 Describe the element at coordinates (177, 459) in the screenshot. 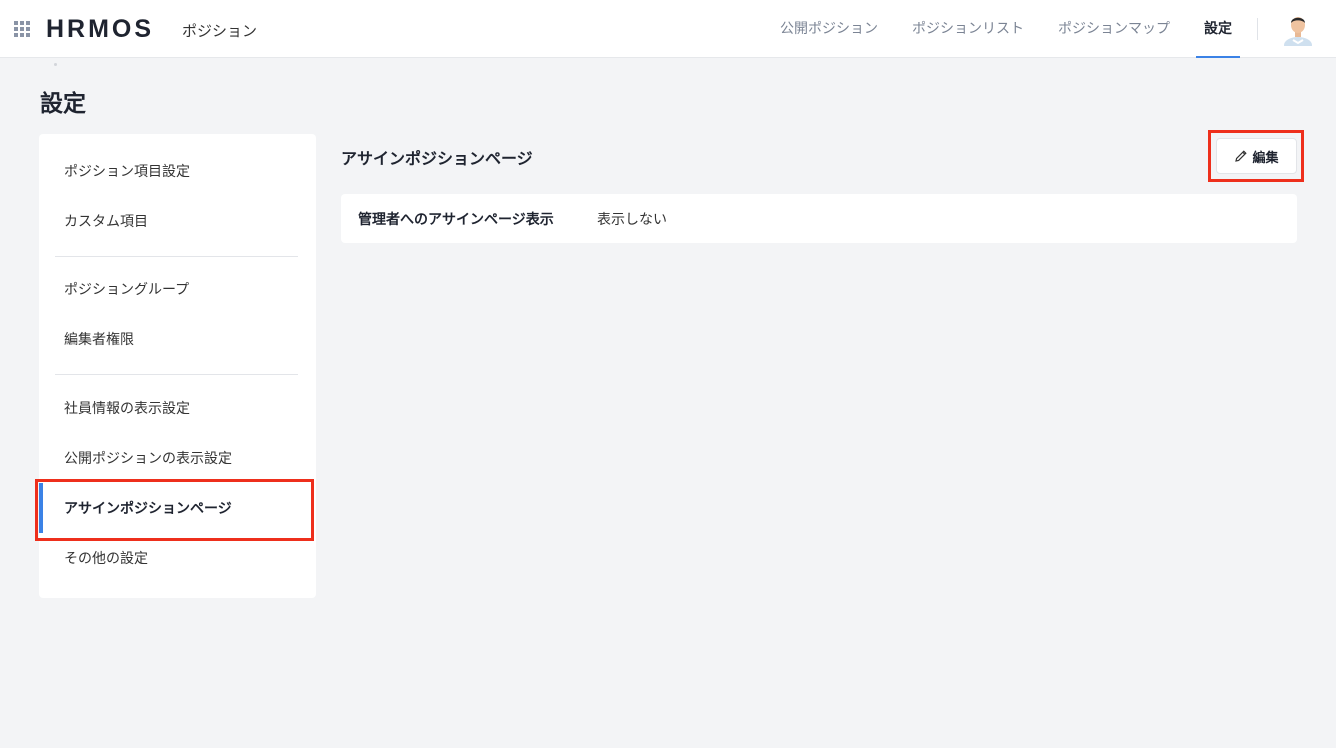

I see `sidebar-item-public-position-display: 公開ポジションの表示設定` at that location.